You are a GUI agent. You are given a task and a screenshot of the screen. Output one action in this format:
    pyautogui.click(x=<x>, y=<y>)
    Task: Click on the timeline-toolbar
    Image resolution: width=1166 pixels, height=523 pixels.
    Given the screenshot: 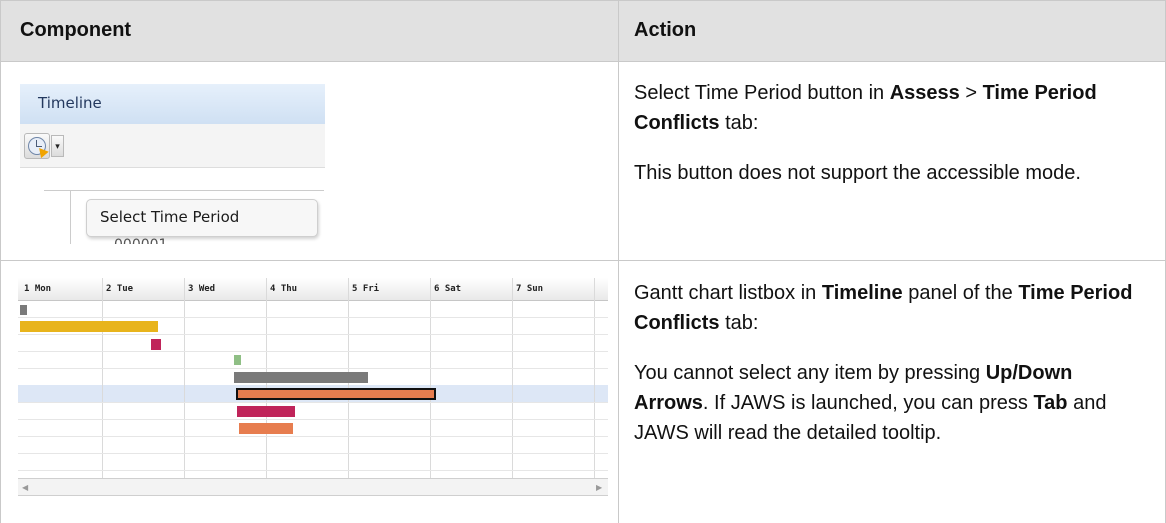 What is the action you would take?
    pyautogui.click(x=172, y=146)
    